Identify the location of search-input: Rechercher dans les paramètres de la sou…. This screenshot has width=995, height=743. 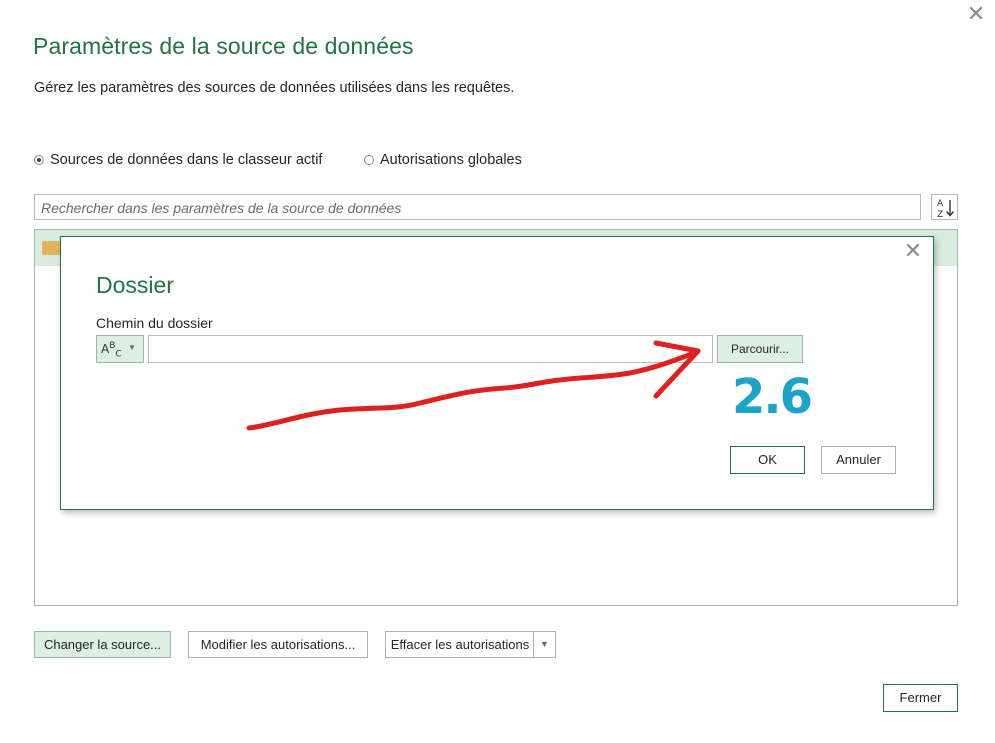
(477, 207).